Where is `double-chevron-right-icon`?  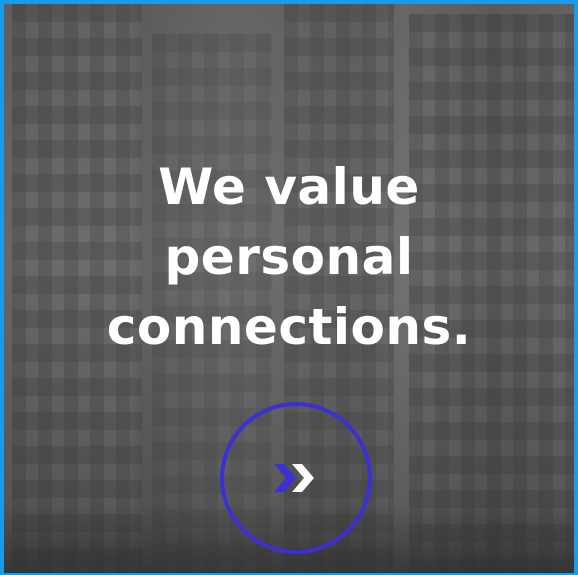 double-chevron-right-icon is located at coordinates (294, 478).